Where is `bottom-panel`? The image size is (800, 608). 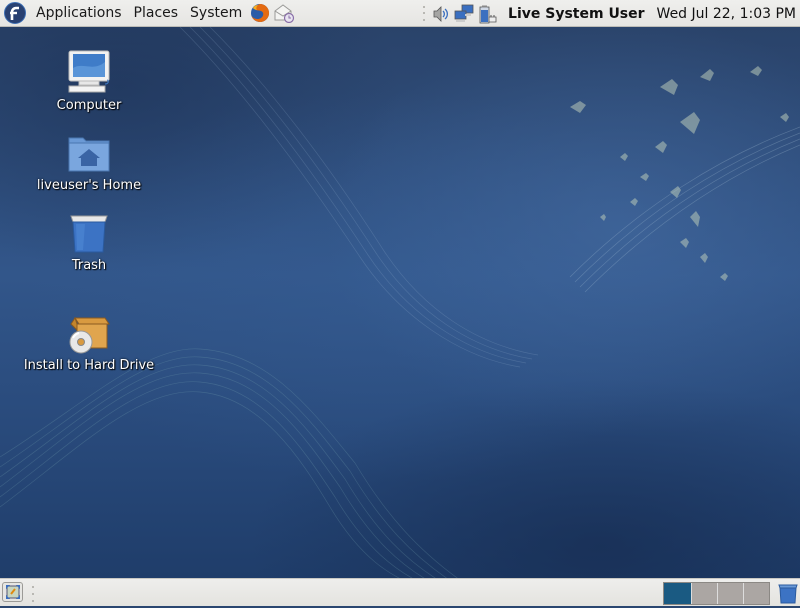 bottom-panel is located at coordinates (400, 592).